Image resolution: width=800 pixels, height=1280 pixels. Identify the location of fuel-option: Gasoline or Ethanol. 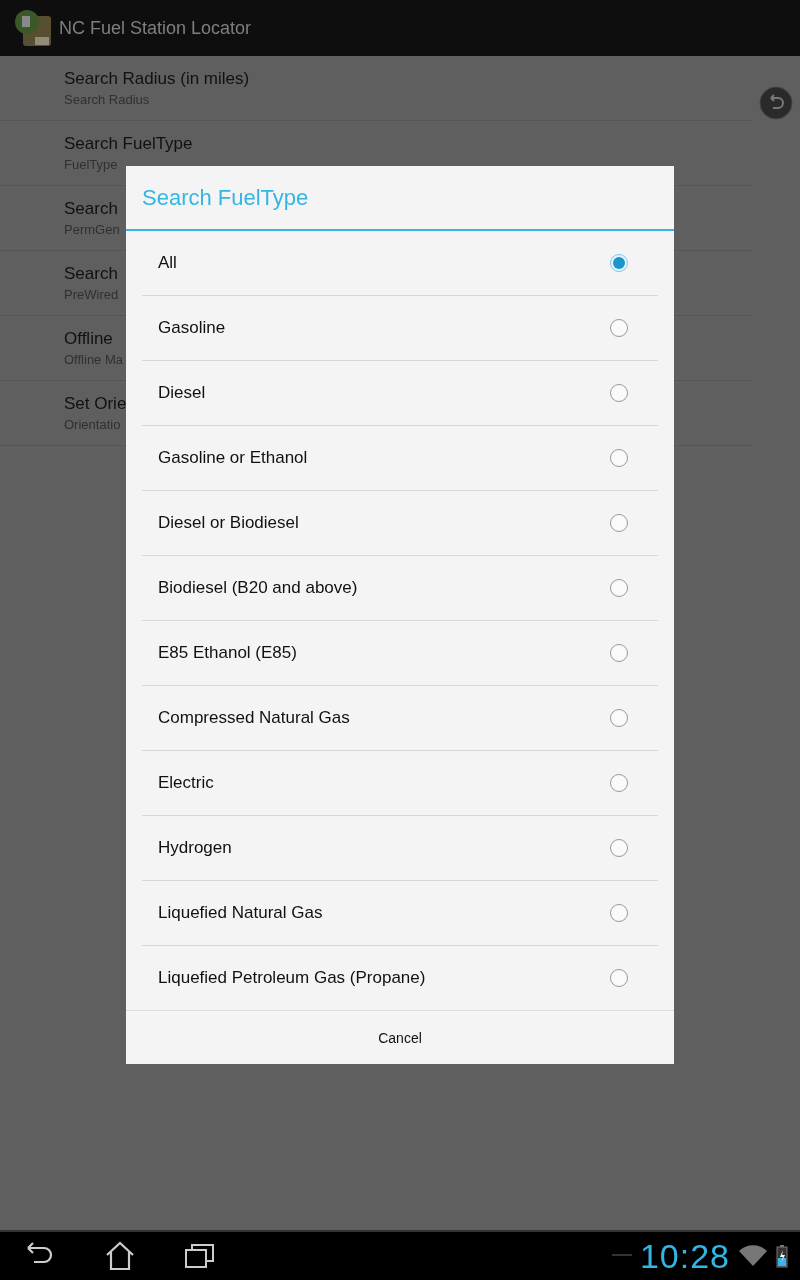
(400, 458).